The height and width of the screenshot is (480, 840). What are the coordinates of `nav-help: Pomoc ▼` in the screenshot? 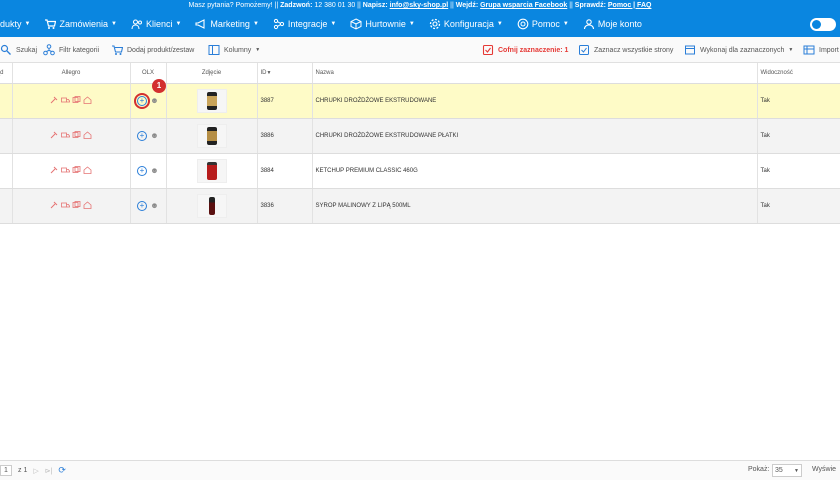 It's located at (543, 24).